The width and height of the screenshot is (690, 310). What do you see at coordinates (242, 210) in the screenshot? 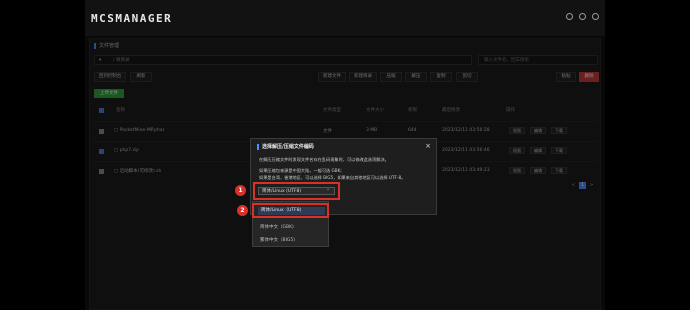
I see `callout-badge-2: 2` at bounding box center [242, 210].